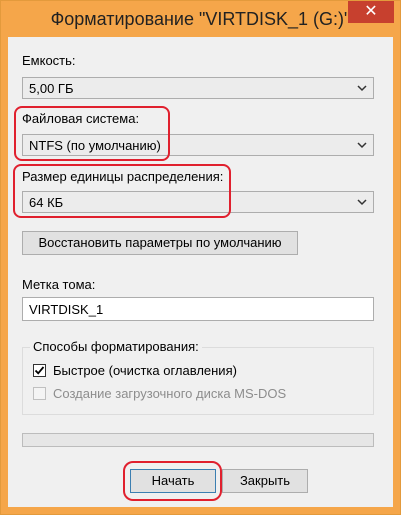  Describe the element at coordinates (49, 60) in the screenshot. I see `capacity-label: Емкость:` at that location.